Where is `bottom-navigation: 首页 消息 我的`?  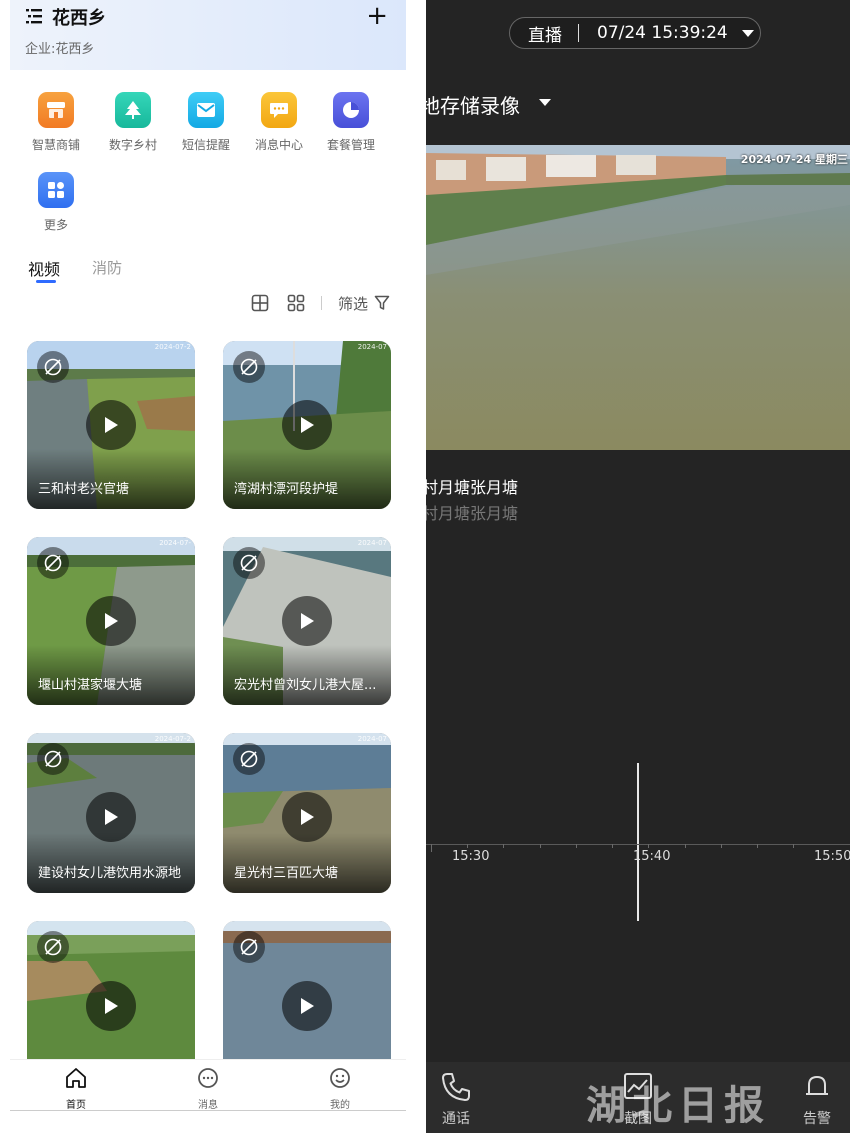
bottom-navigation: 首页 消息 我的 is located at coordinates (208, 1085).